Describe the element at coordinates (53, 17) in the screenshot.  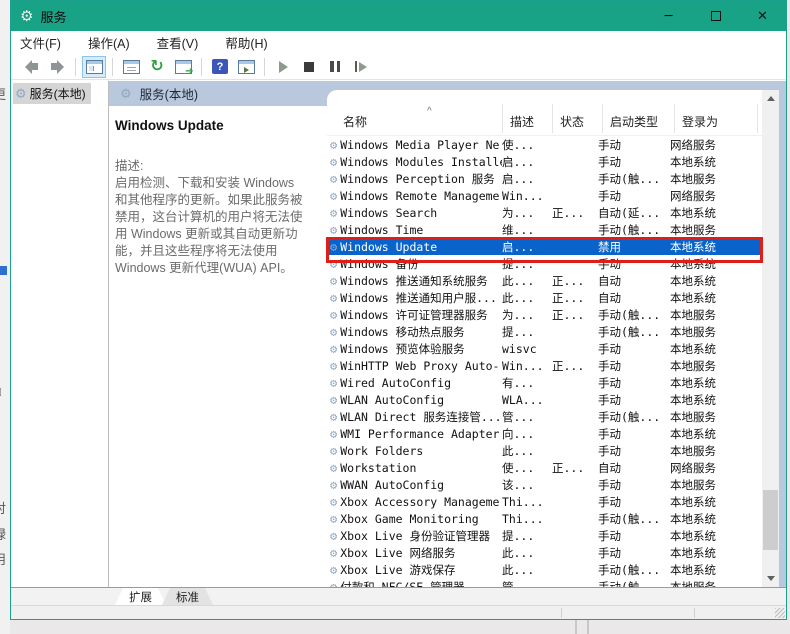
I see `window-title: 服务` at that location.